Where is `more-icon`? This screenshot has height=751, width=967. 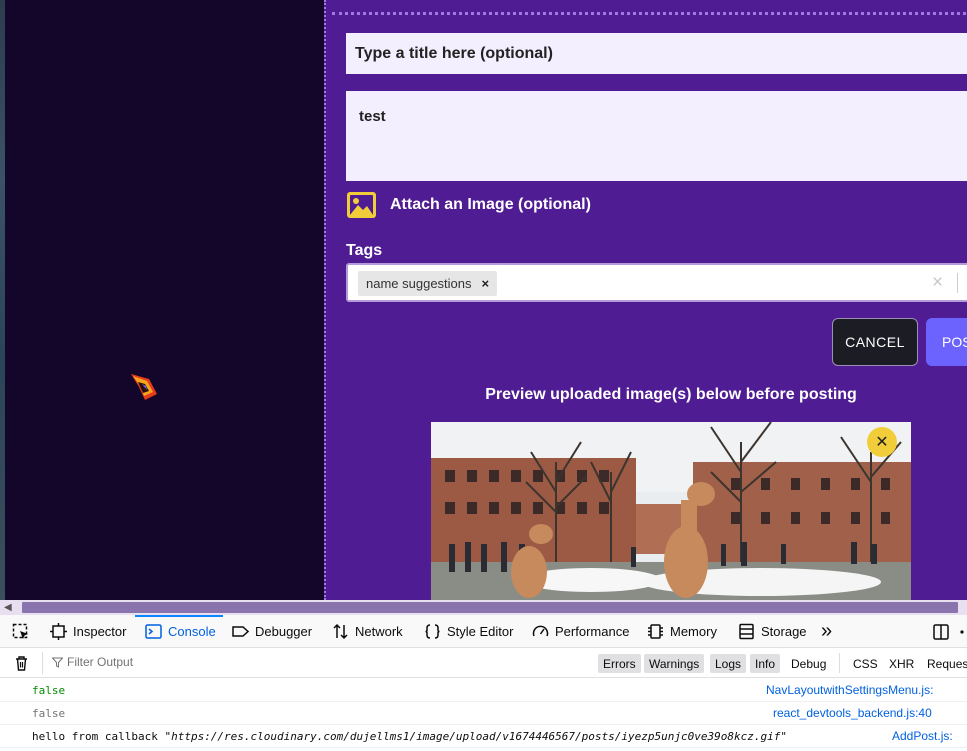 more-icon is located at coordinates (962, 632).